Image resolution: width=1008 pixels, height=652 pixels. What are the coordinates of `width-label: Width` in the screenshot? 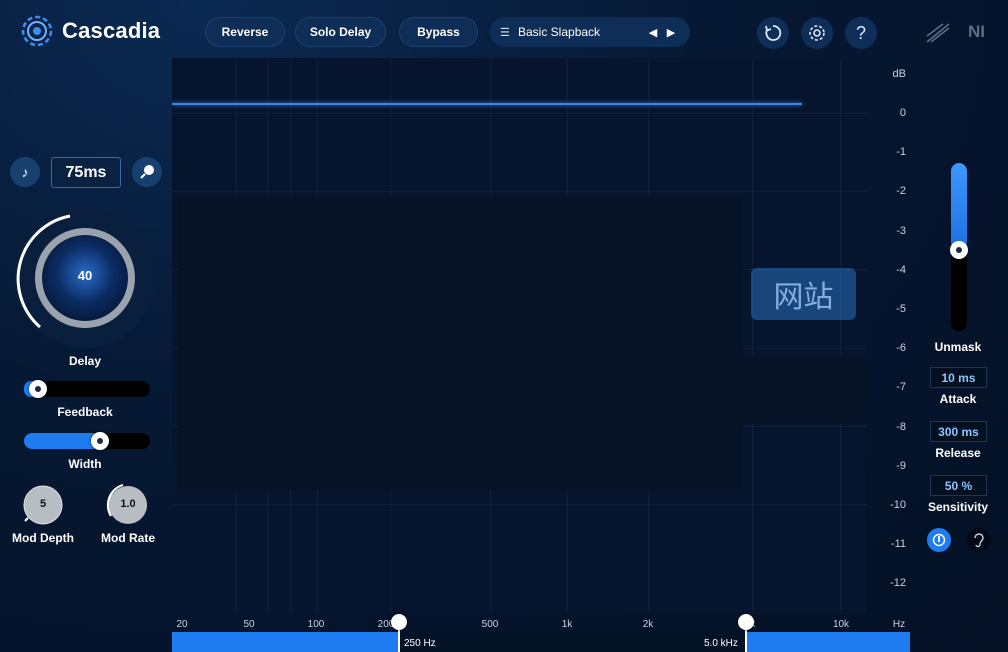 It's located at (85, 464).